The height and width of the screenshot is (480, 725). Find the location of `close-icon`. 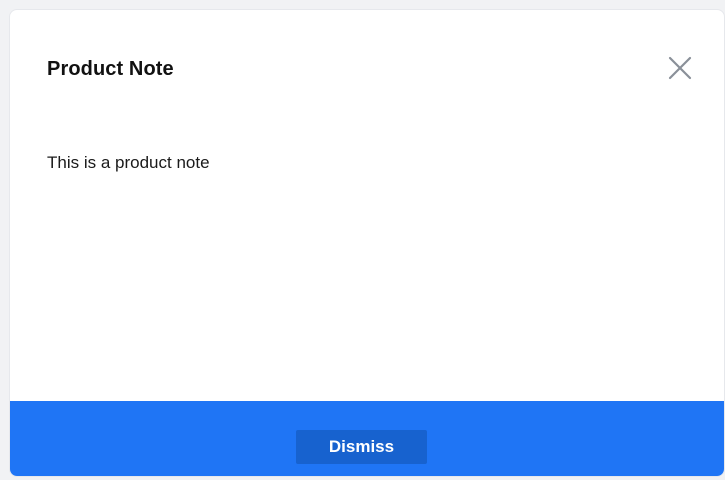

close-icon is located at coordinates (680, 68).